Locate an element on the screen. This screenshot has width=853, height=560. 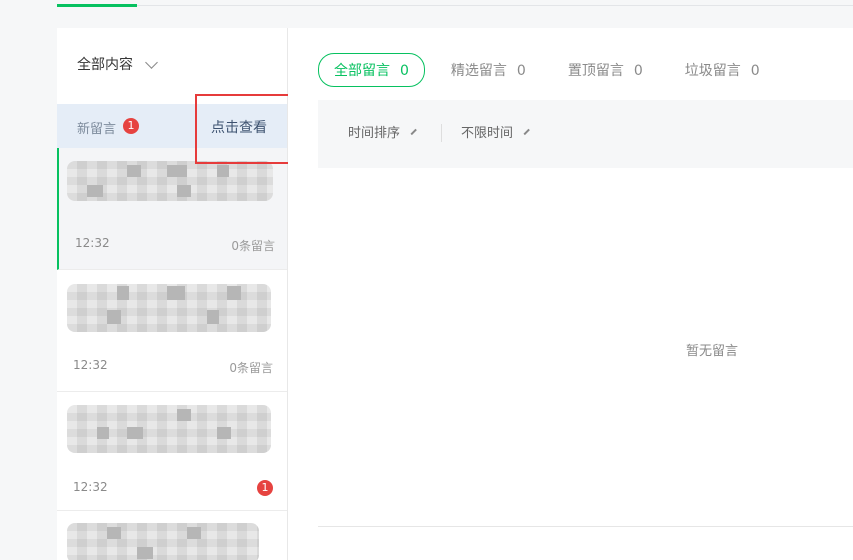
tab-label: 置顶留言 is located at coordinates (595, 71).